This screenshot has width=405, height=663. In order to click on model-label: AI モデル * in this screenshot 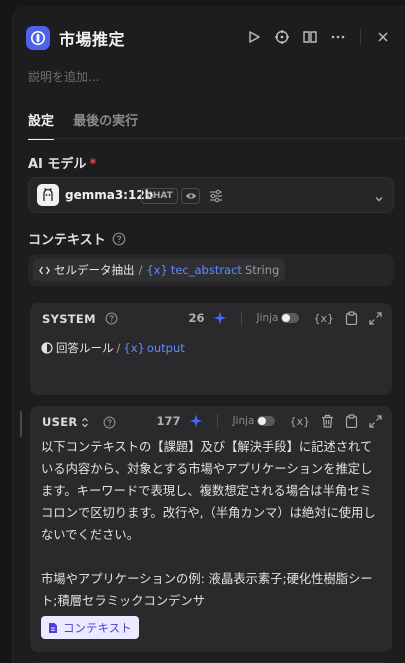, I will do `click(62, 162)`.